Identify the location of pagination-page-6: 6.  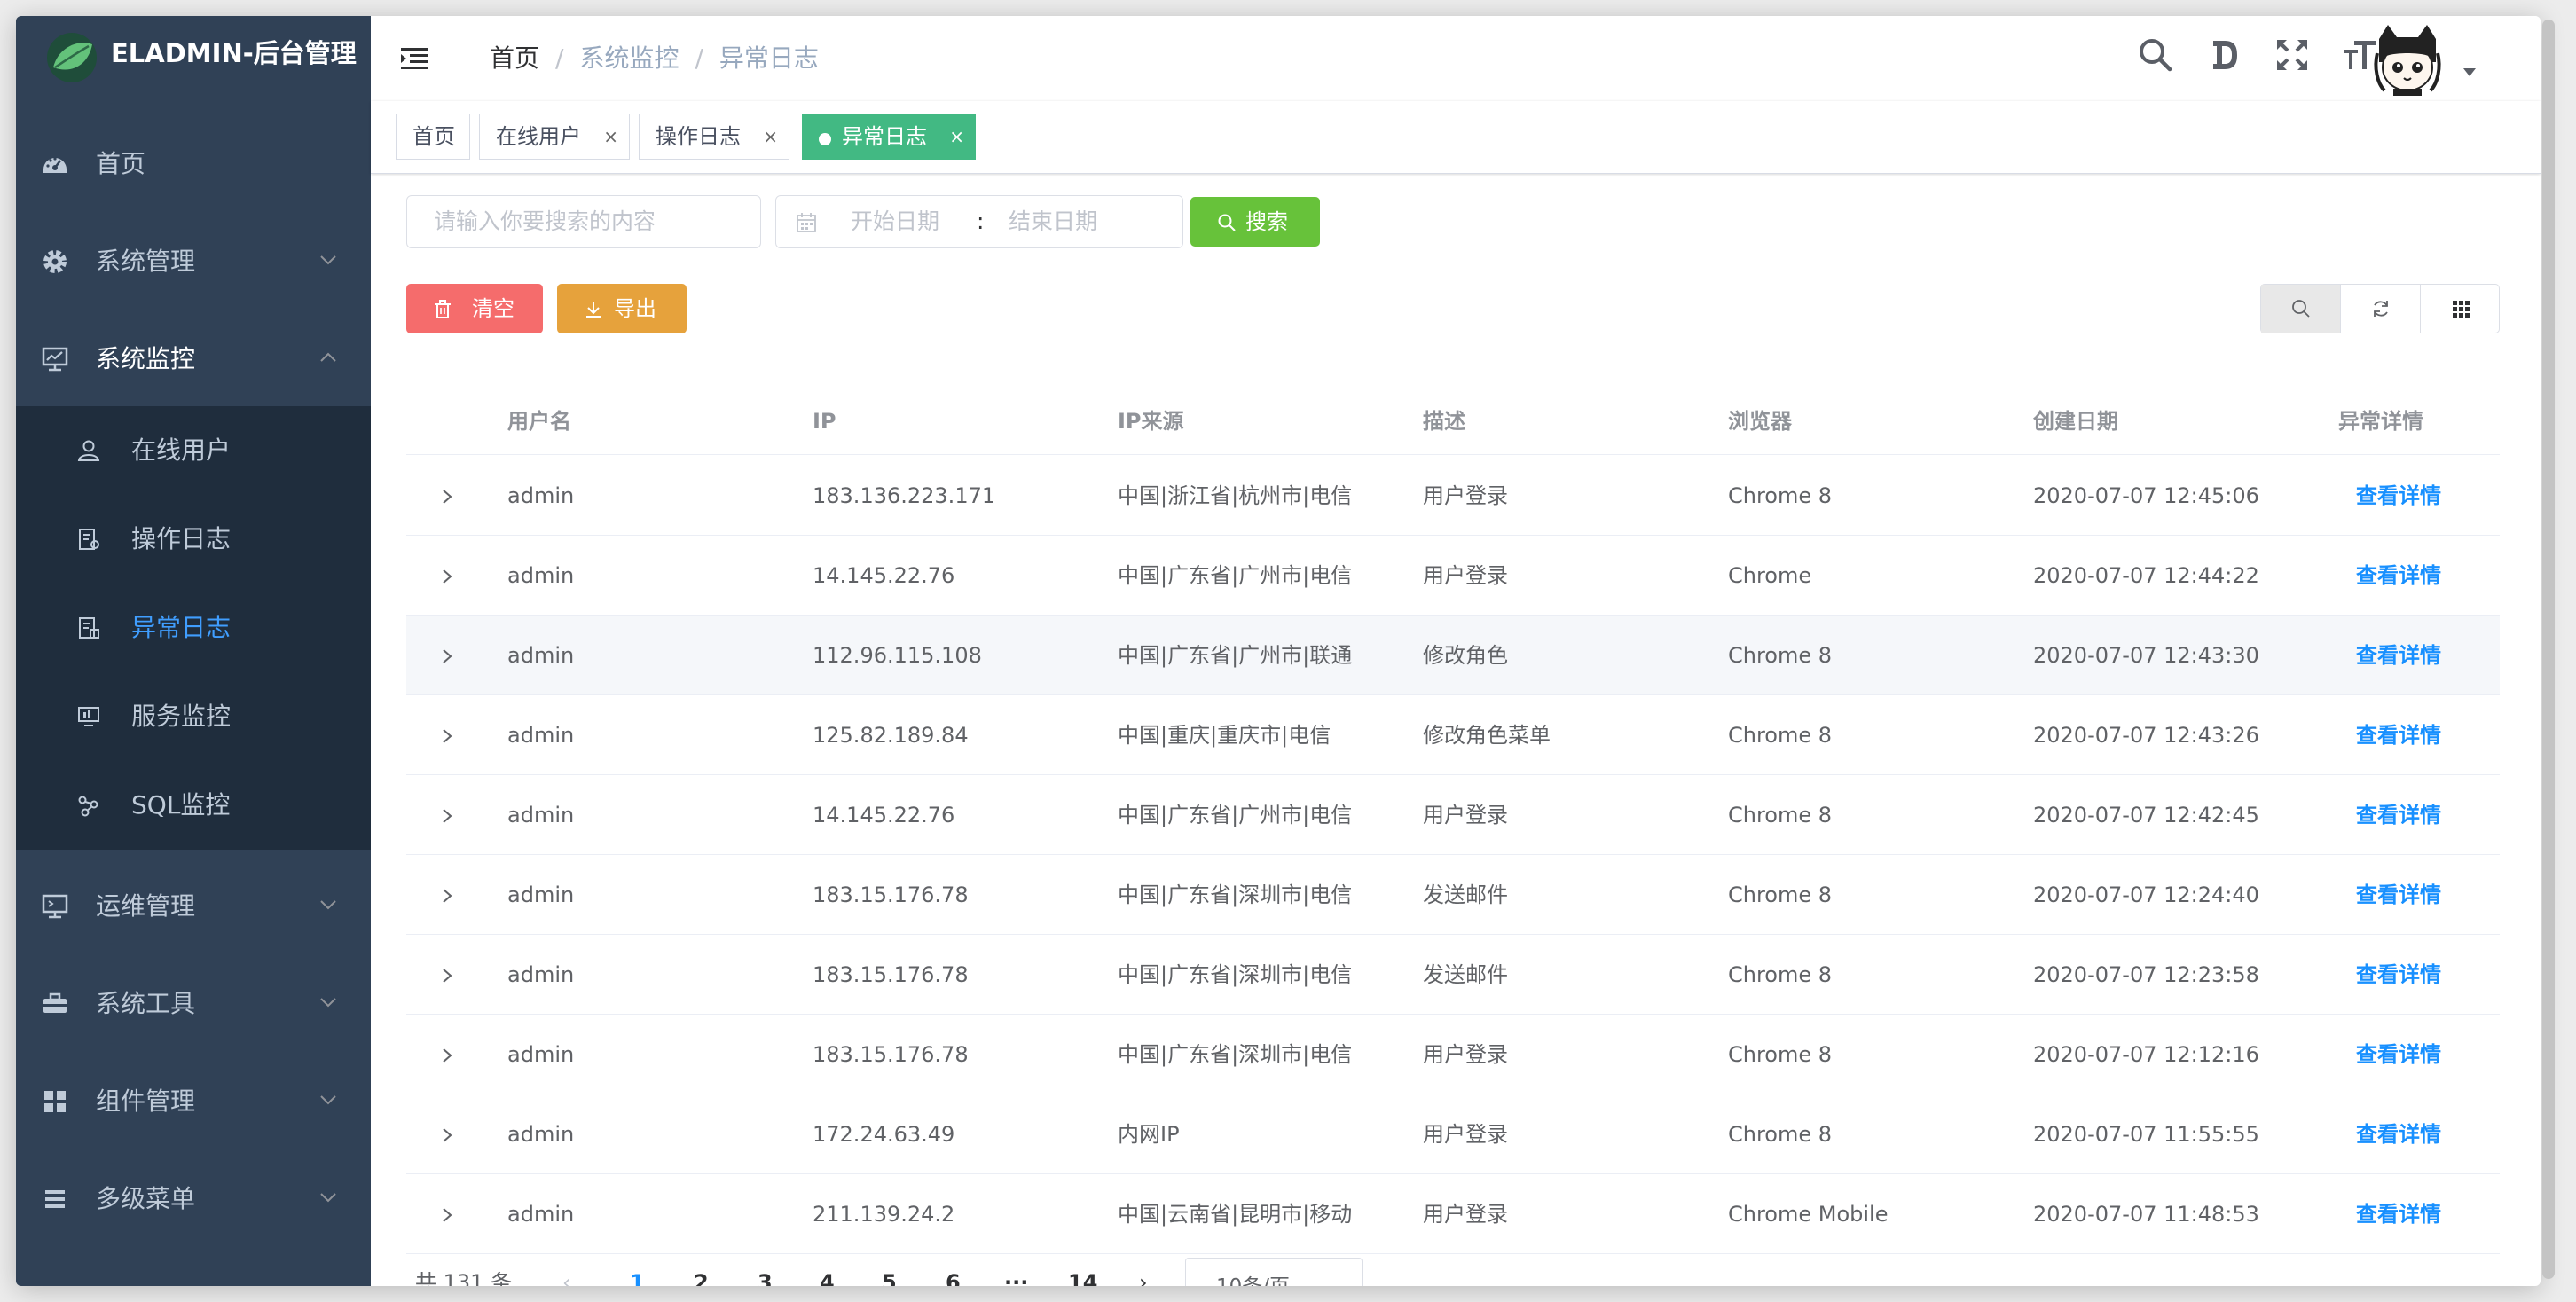
(953, 1275).